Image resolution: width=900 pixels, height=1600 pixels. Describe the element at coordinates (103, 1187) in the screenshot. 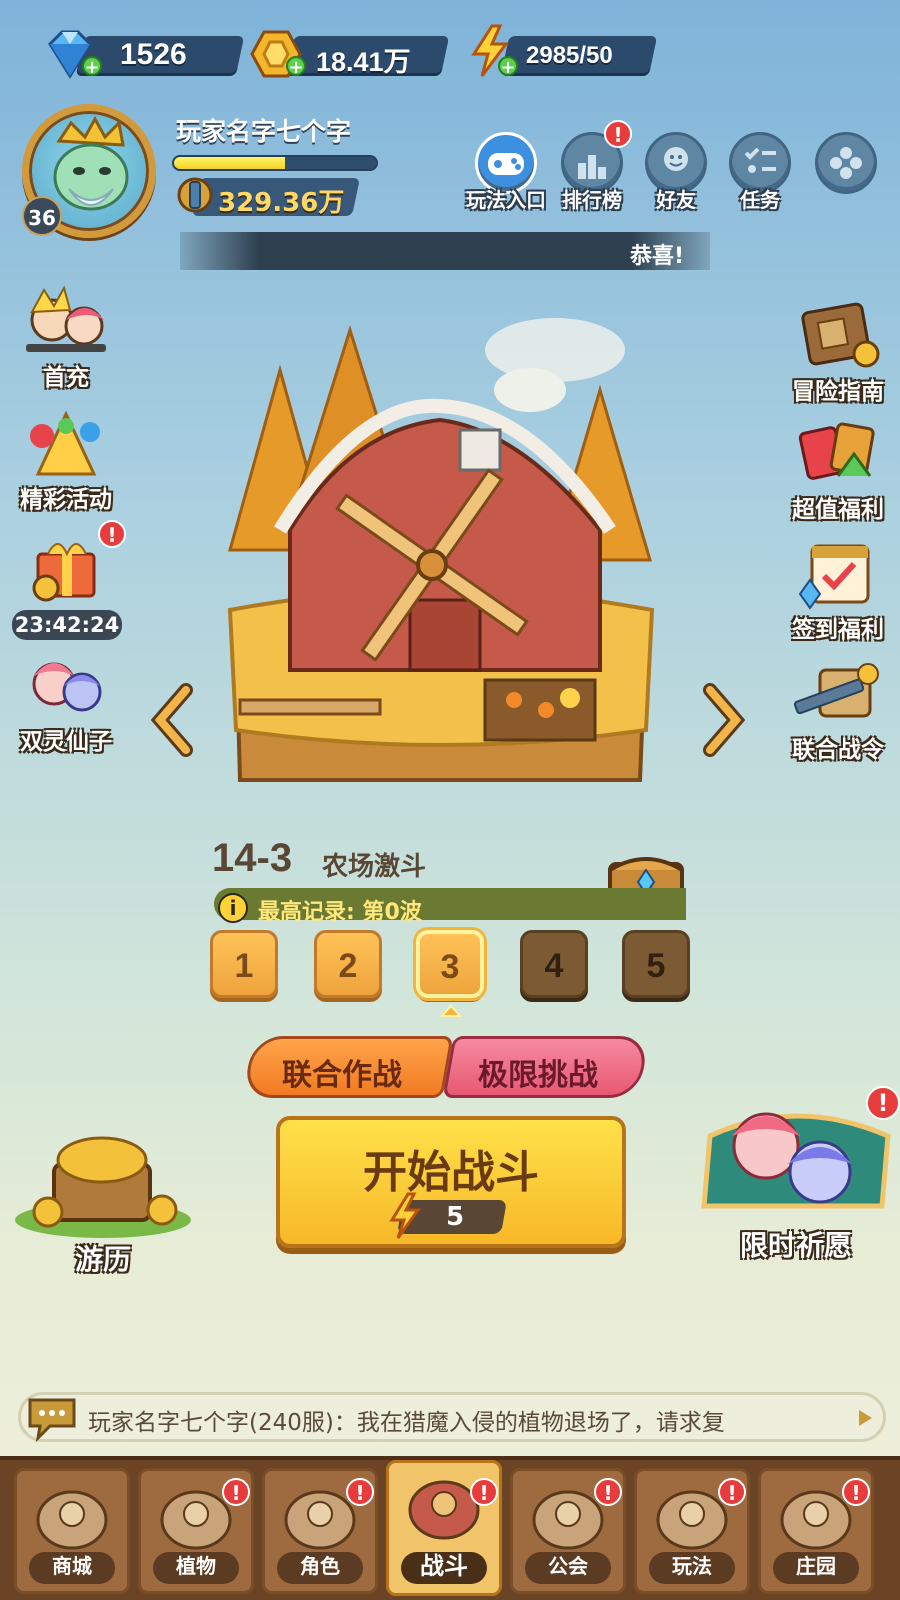

I see `treasure-pile-icon` at that location.